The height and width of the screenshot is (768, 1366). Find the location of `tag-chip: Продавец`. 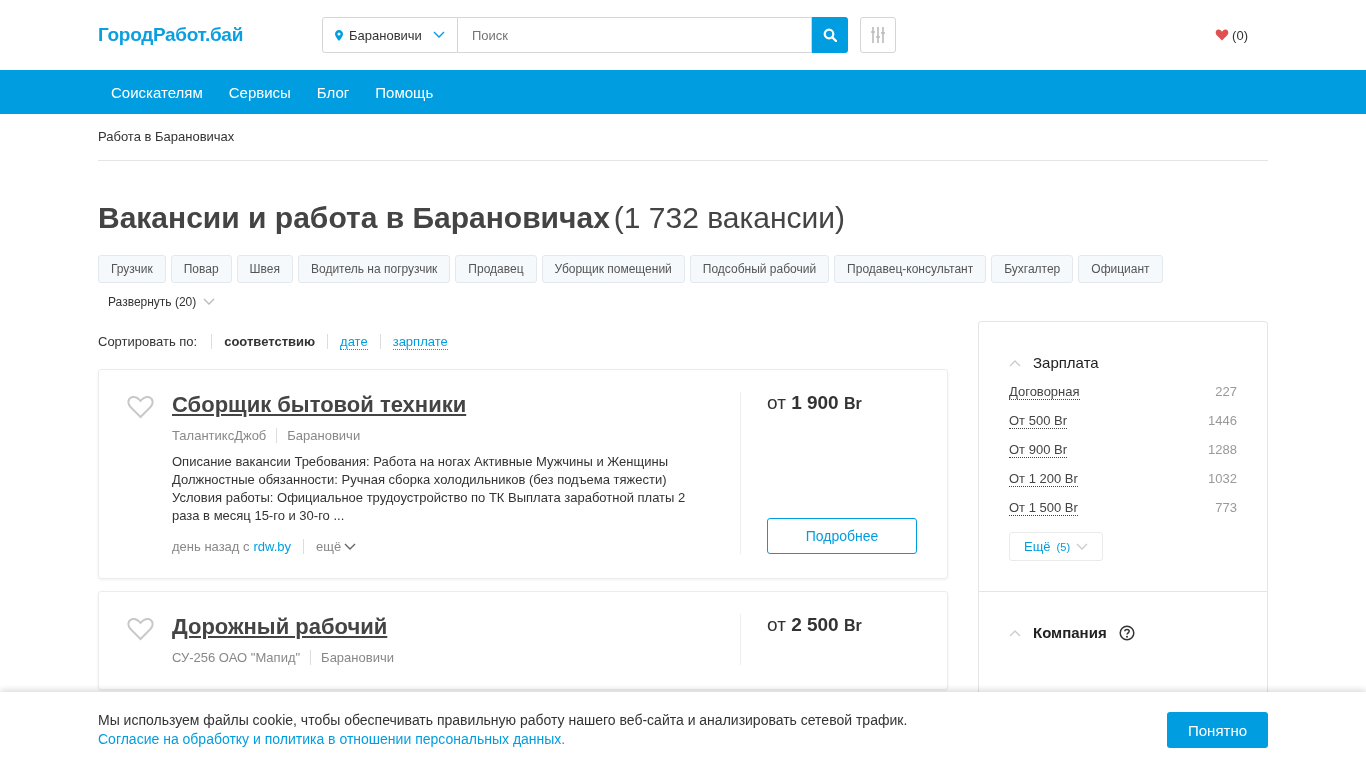

tag-chip: Продавец is located at coordinates (496, 269).